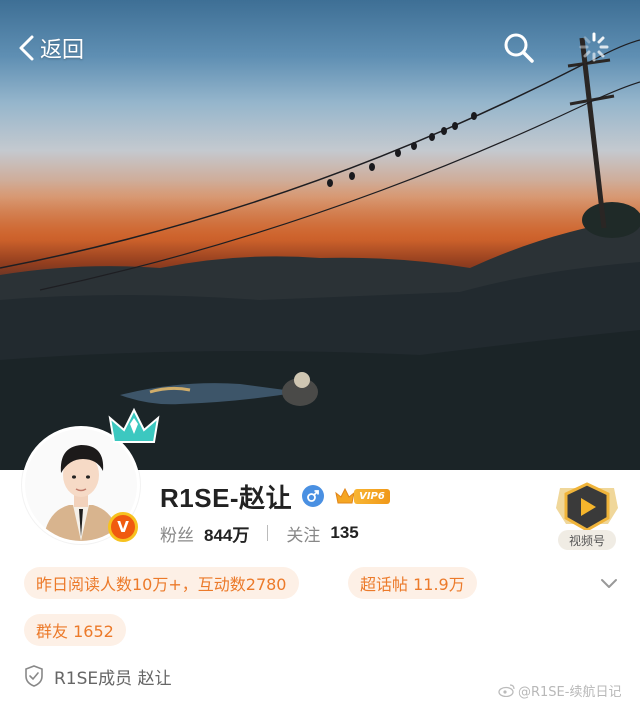  What do you see at coordinates (570, 692) in the screenshot?
I see `watermark-text: @R1SE-续航日记` at bounding box center [570, 692].